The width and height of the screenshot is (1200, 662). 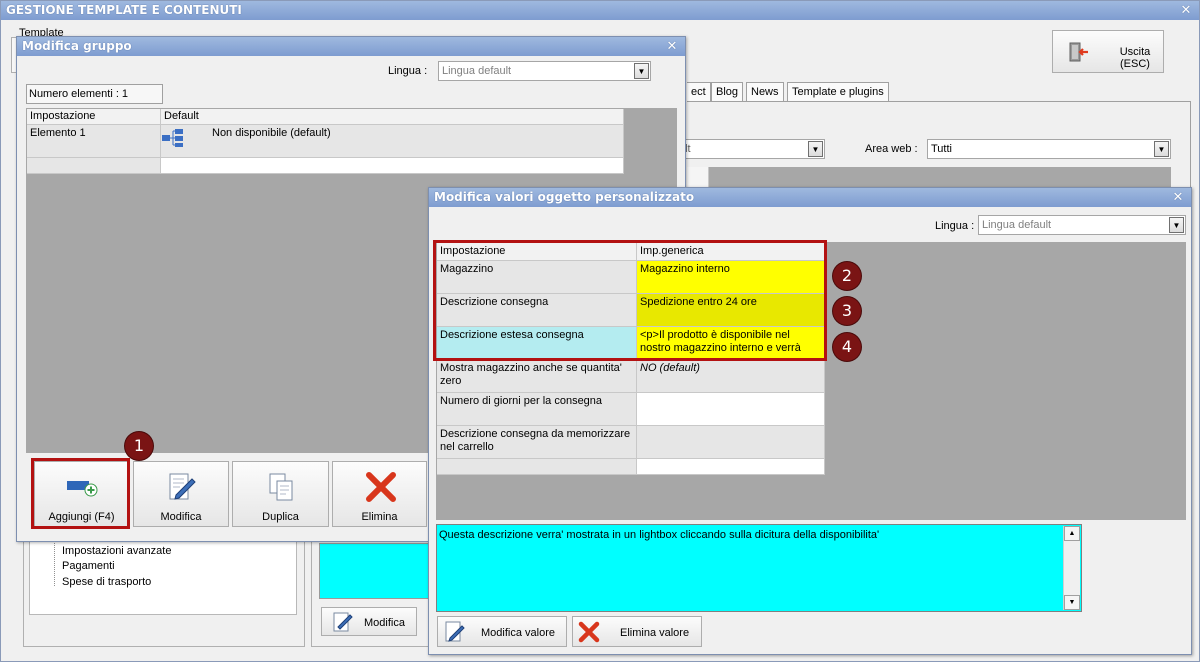 What do you see at coordinates (1135, 58) in the screenshot?
I see `exit-button-label: Uscita (ESC)` at bounding box center [1135, 58].